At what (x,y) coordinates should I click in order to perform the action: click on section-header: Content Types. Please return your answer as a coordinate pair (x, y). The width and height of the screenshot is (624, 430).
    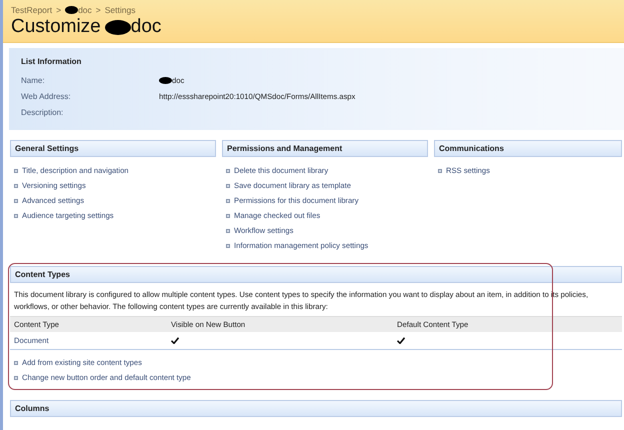
    Looking at the image, I should click on (316, 274).